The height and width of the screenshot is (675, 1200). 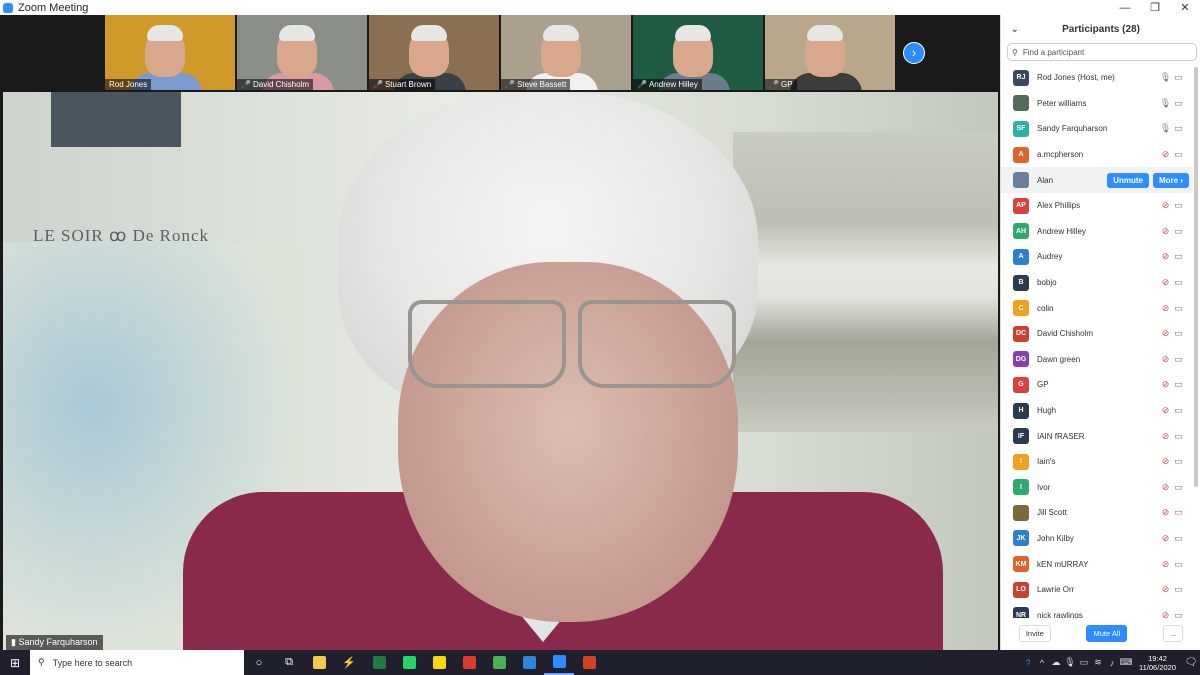 I want to click on sticky-notes-icon, so click(x=439, y=662).